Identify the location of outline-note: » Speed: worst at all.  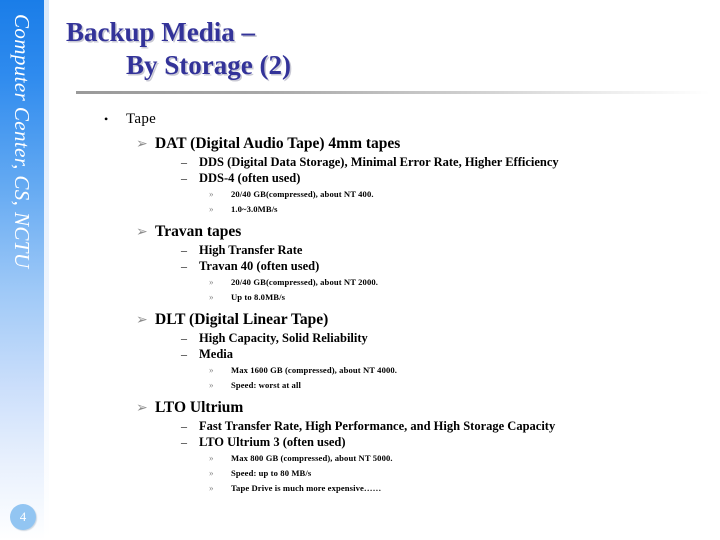
(391, 385).